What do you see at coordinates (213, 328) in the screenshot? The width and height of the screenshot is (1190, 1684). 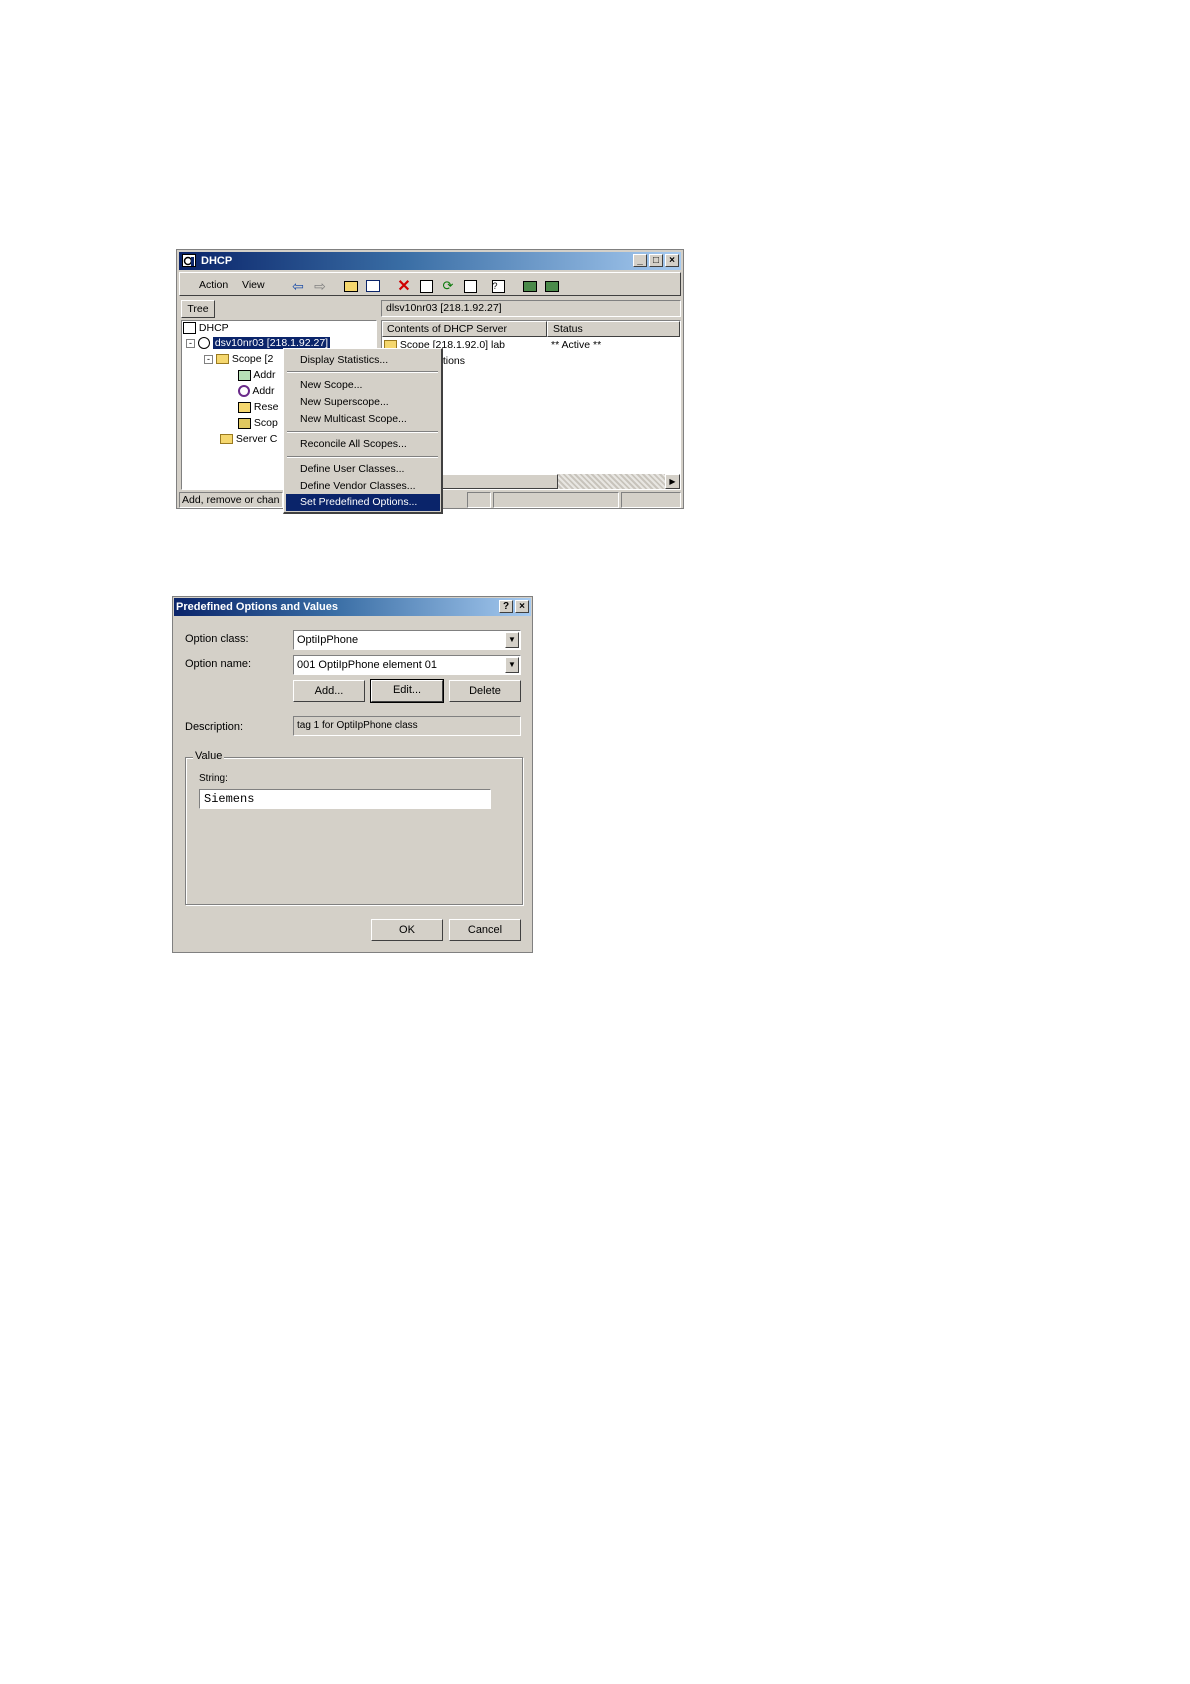 I see `tree-root-label: DHCP` at bounding box center [213, 328].